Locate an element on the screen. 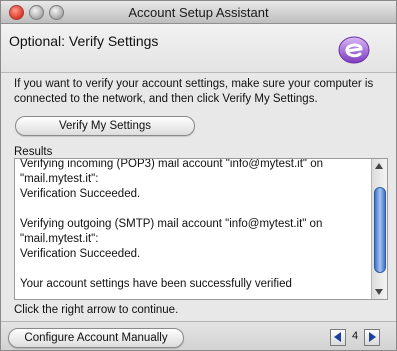 The image size is (397, 351). right-arrow-icon is located at coordinates (372, 337).